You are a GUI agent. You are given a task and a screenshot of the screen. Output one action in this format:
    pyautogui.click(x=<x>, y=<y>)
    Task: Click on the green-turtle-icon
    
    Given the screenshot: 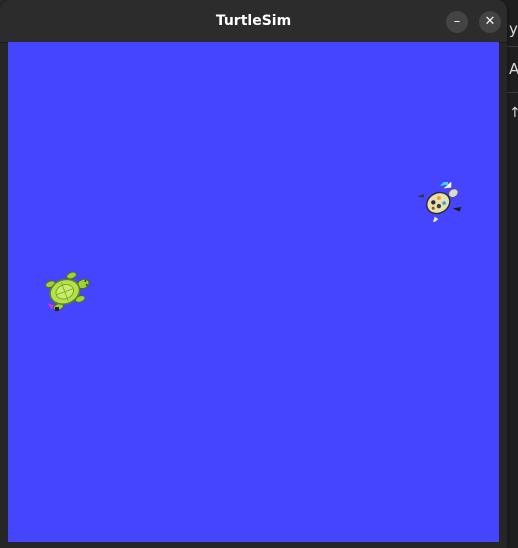 What is the action you would take?
    pyautogui.click(x=67, y=291)
    